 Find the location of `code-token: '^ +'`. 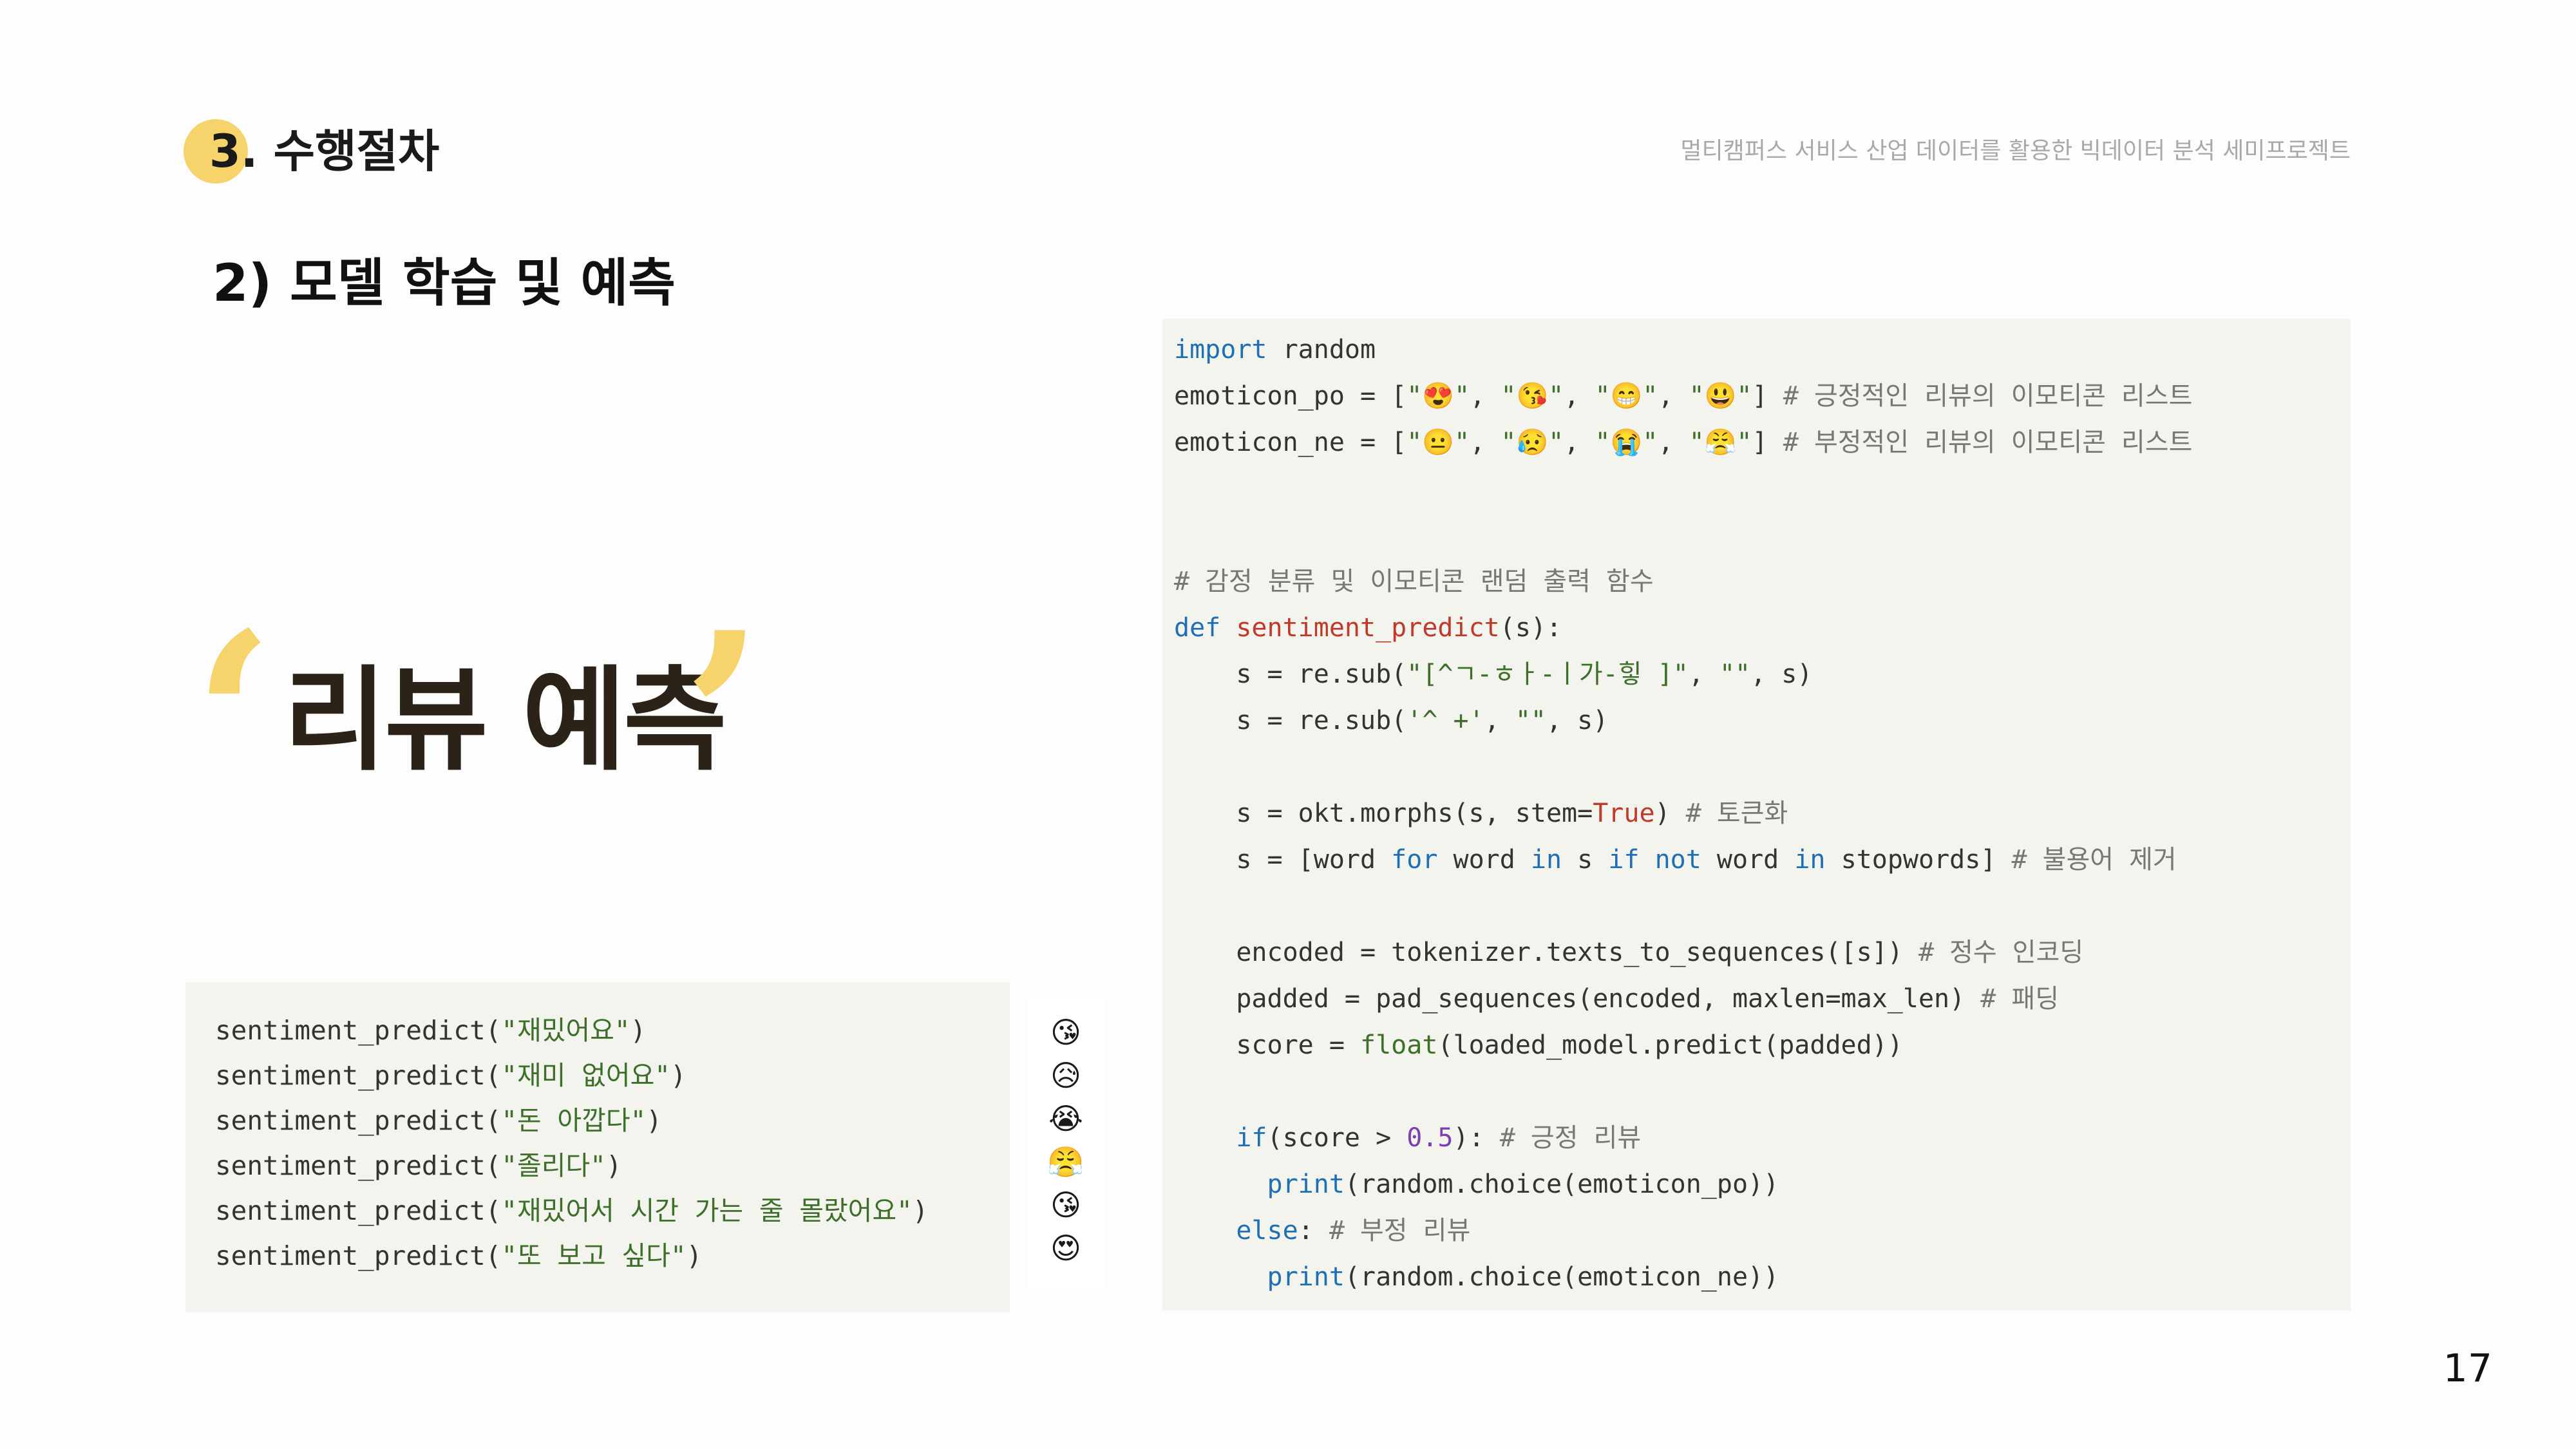

code-token: '^ +' is located at coordinates (1445, 720).